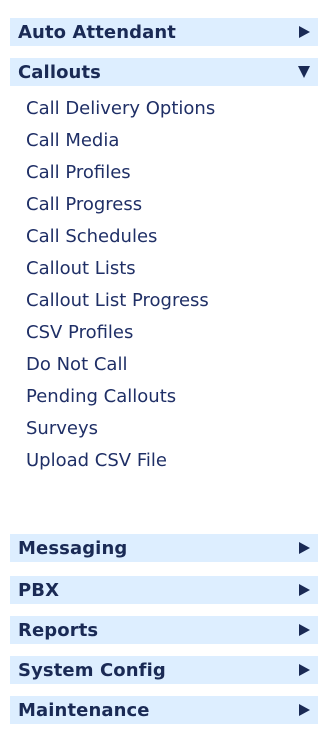 Image resolution: width=324 pixels, height=738 pixels. I want to click on menu-section-label: Reports, so click(58, 630).